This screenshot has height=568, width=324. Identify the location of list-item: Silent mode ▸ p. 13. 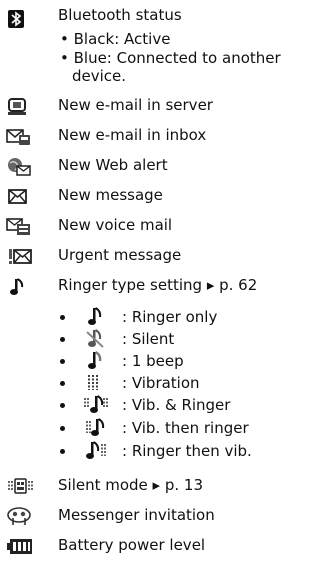
(162, 487).